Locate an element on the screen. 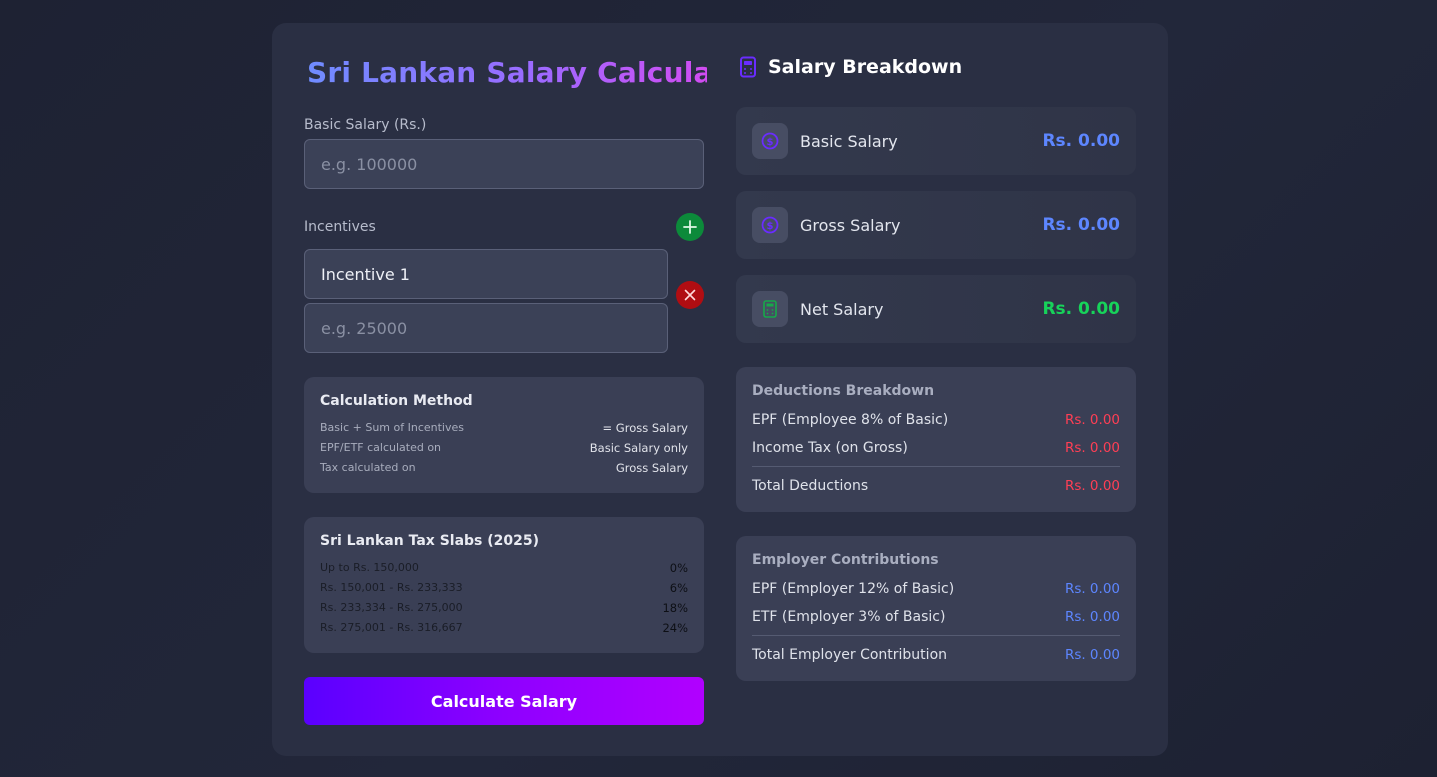  calculation-method-title: Calculation Method is located at coordinates (396, 401).